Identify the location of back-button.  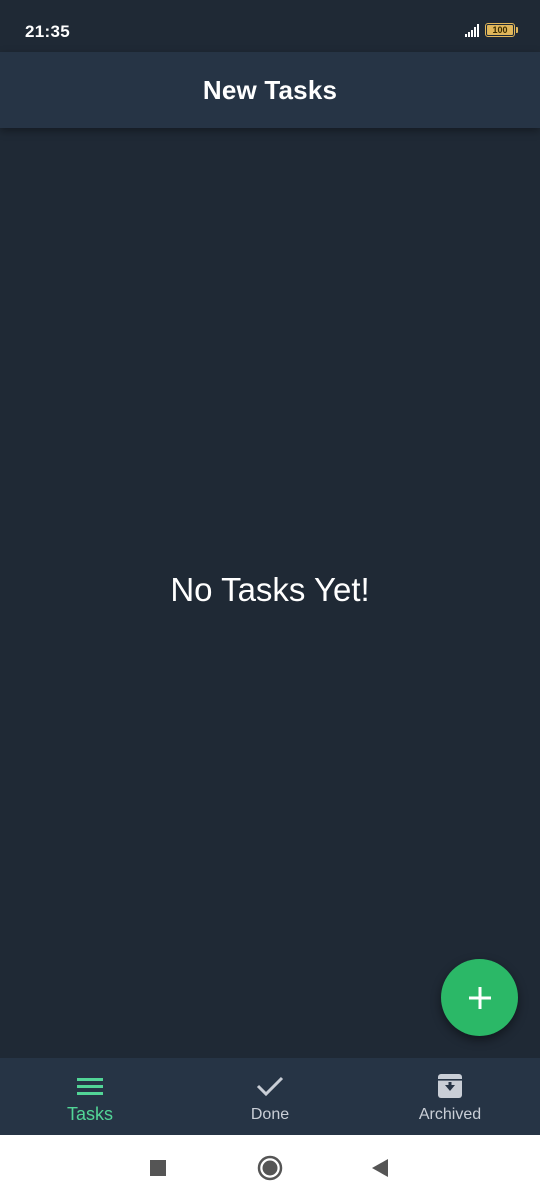
(380, 1167).